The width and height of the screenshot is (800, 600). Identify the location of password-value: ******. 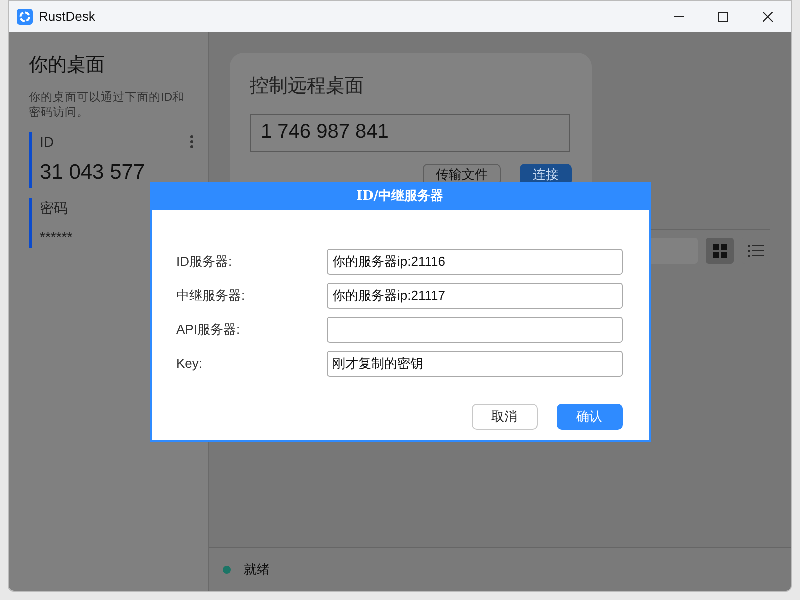
(57, 237).